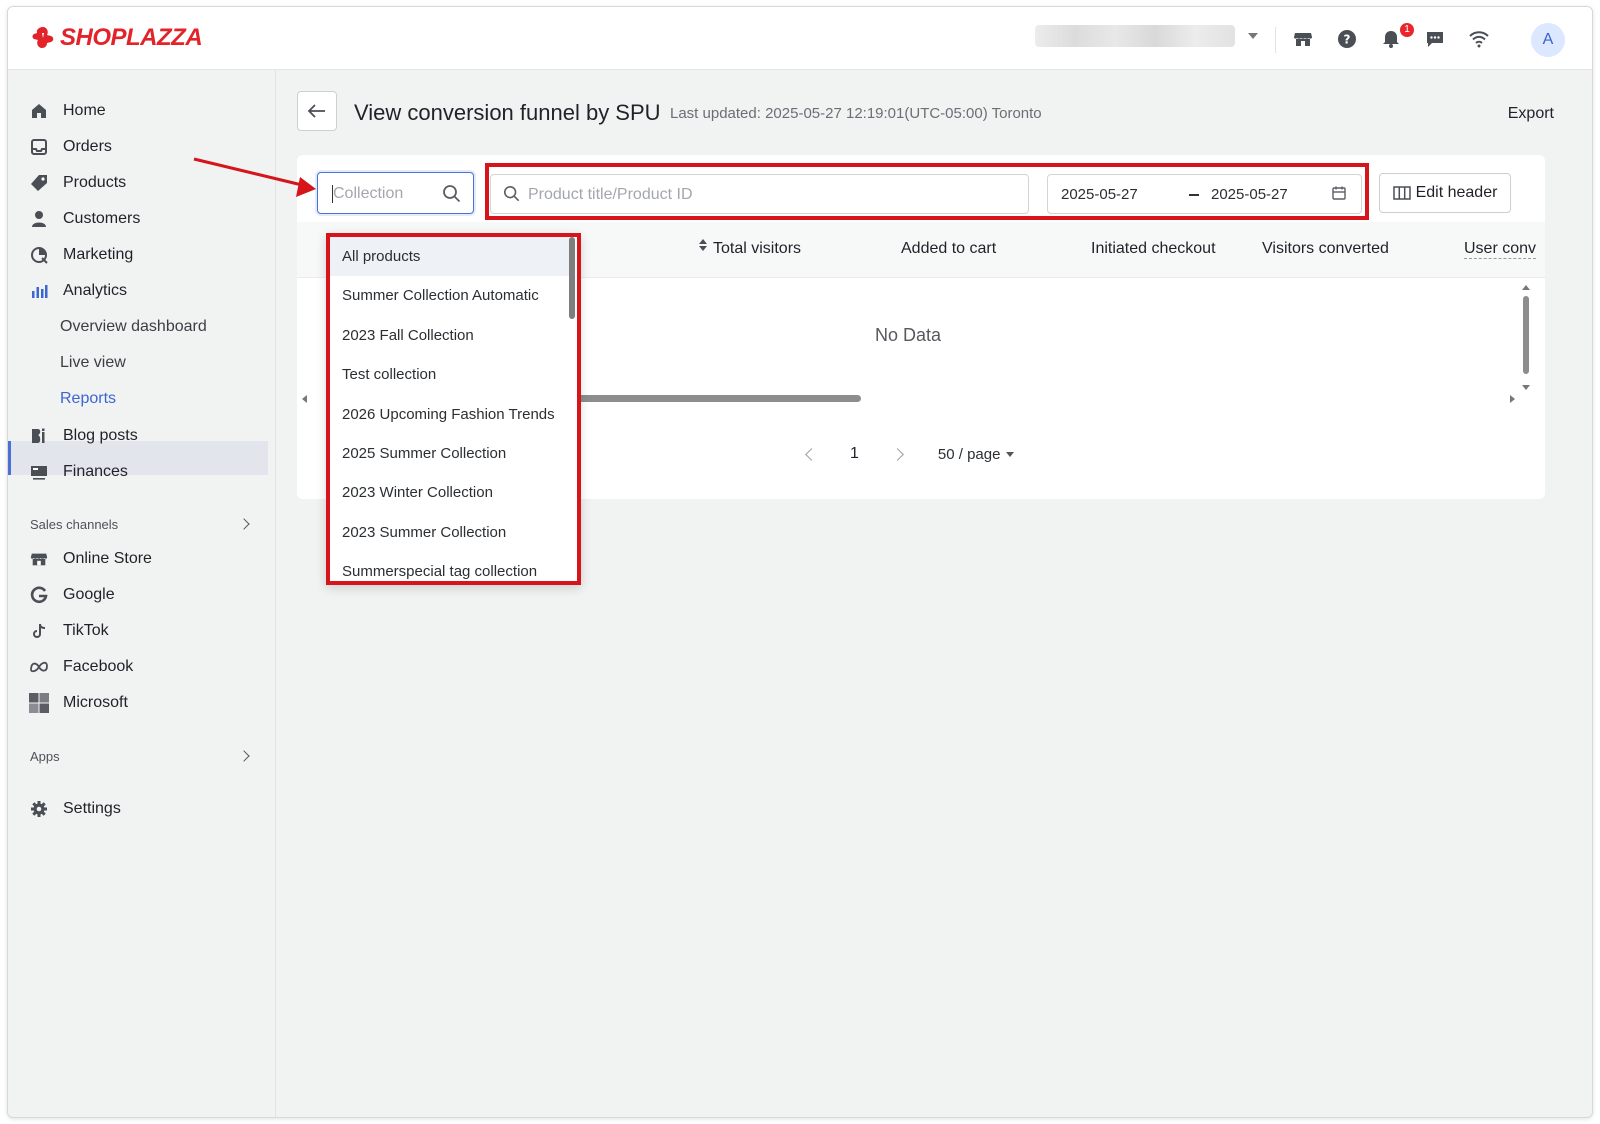 This screenshot has width=1600, height=1124. I want to click on sidebar-subitem-reports: Reports, so click(88, 399).